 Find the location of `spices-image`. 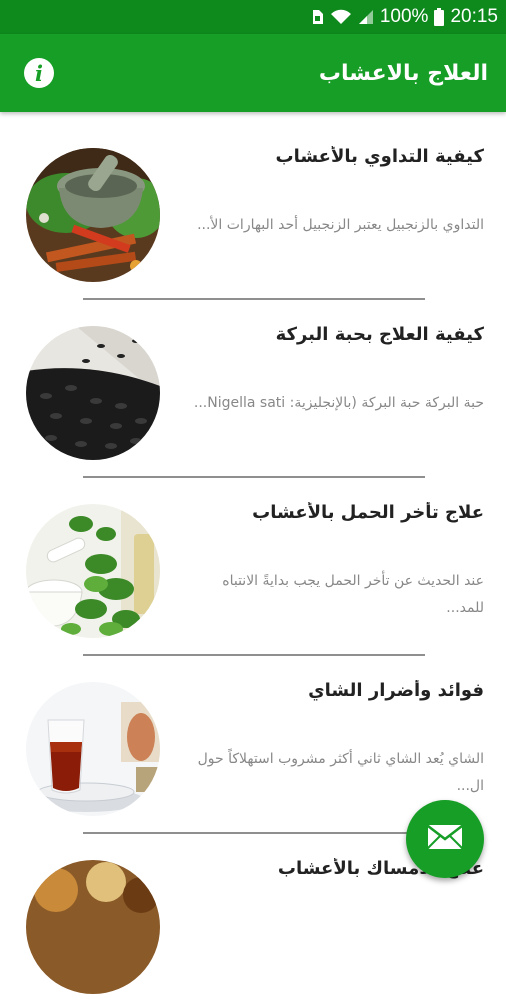

spices-image is located at coordinates (93, 927).